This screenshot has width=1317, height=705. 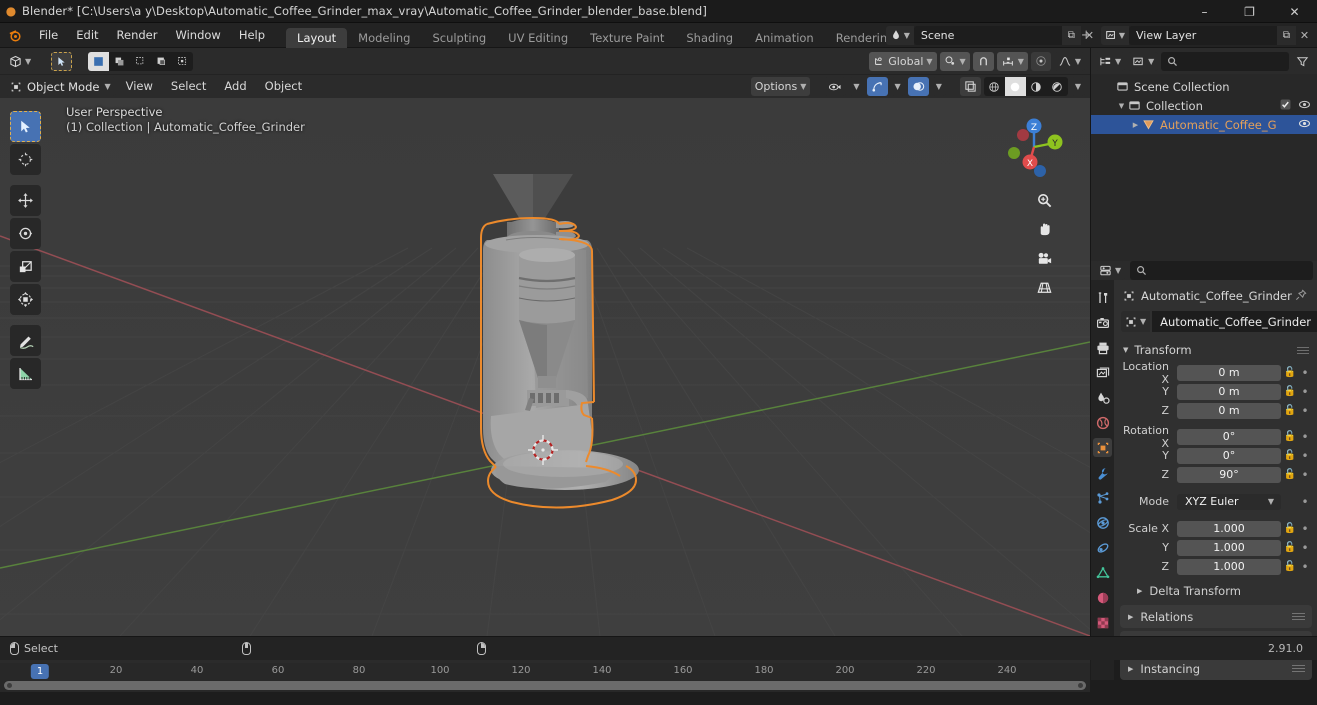 I want to click on shading-dropdown: ▼, so click(x=1077, y=86).